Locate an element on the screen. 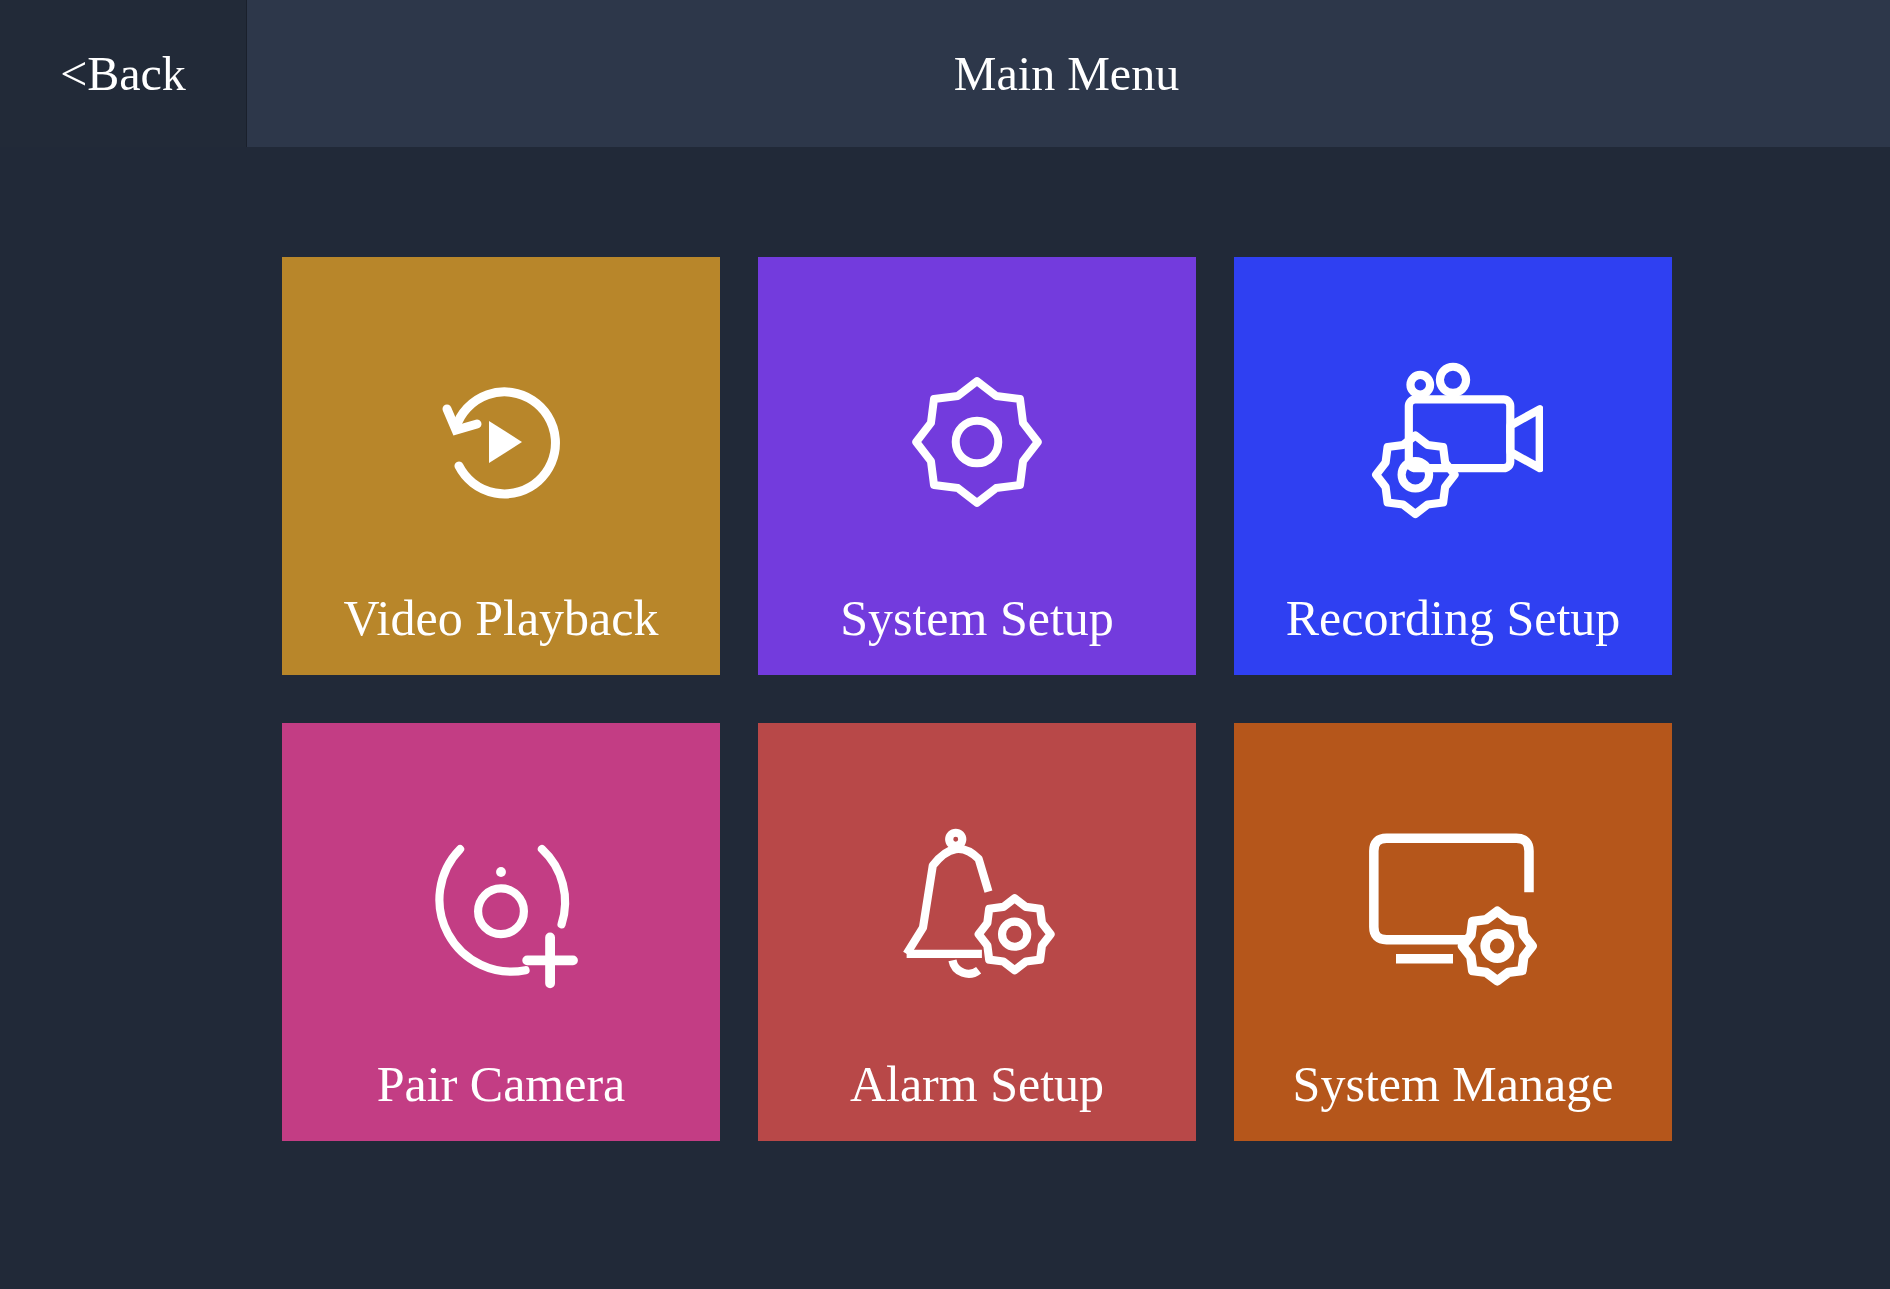 The width and height of the screenshot is (1890, 1289). menu-tile: System Setup is located at coordinates (977, 466).